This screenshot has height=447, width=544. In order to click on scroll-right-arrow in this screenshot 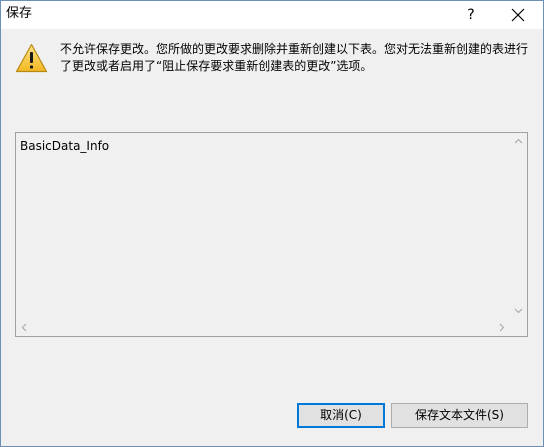, I will do `click(501, 327)`.